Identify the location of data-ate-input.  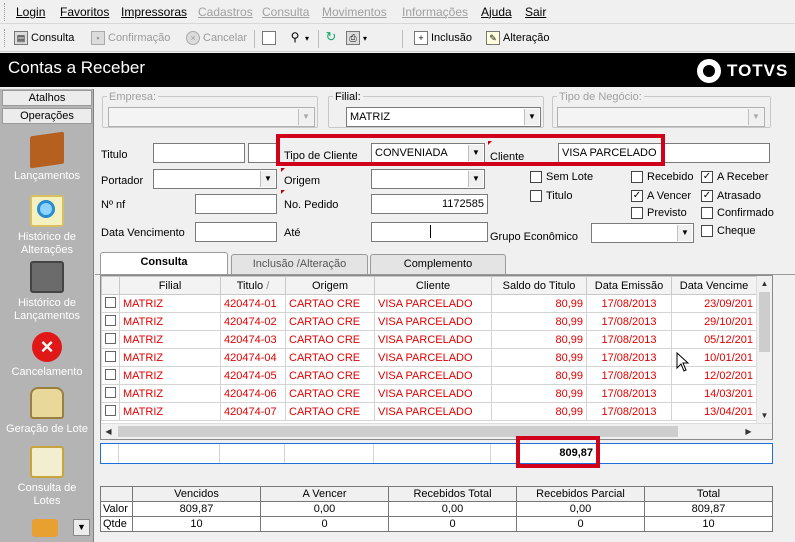
(429, 232).